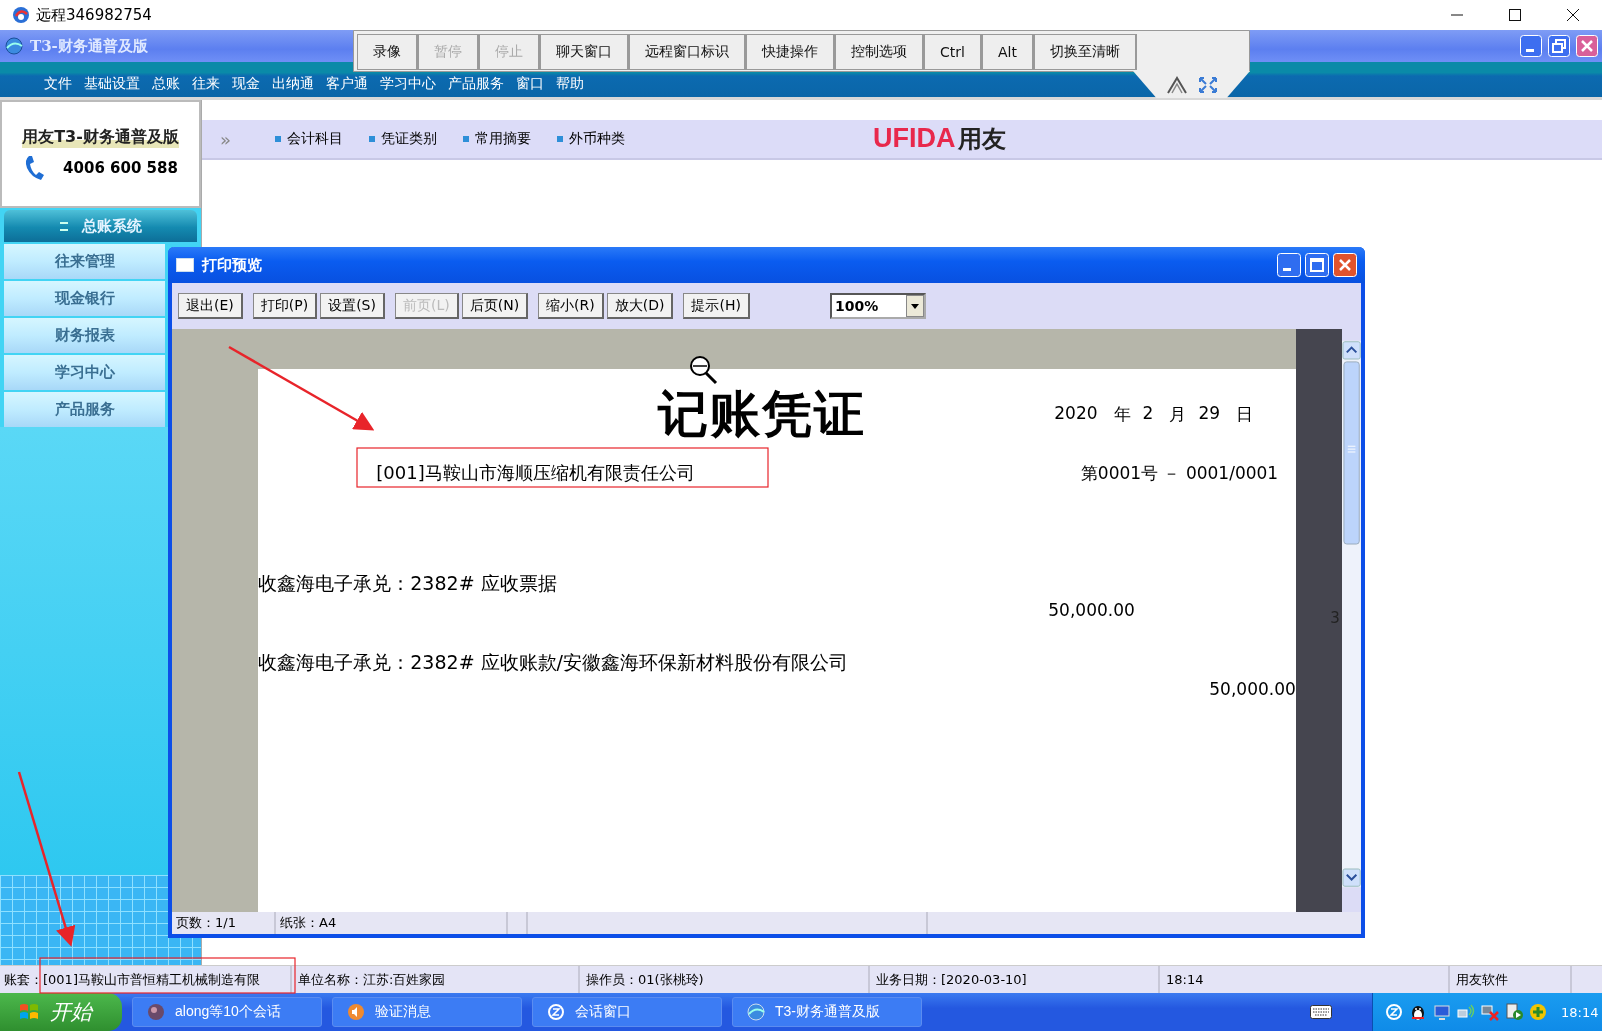 This screenshot has width=1602, height=1031. I want to click on brand-logo: UFIDA用友, so click(939, 139).